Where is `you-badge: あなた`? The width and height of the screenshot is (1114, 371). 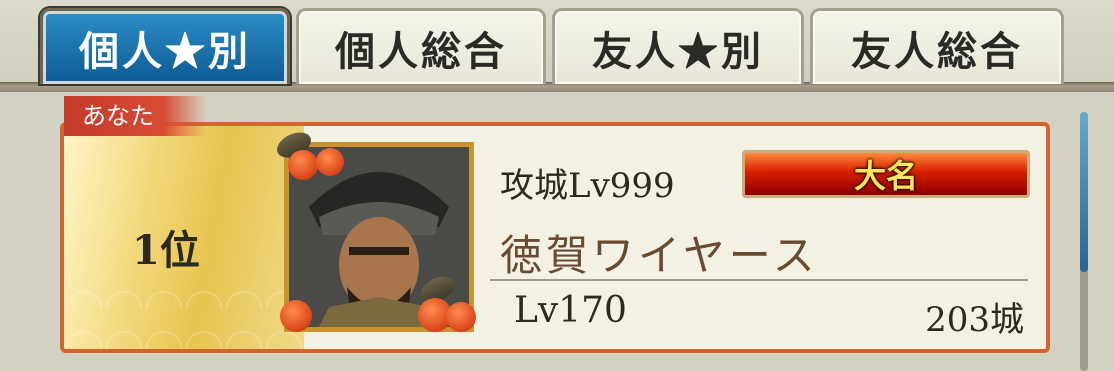
you-badge: あなた is located at coordinates (135, 116).